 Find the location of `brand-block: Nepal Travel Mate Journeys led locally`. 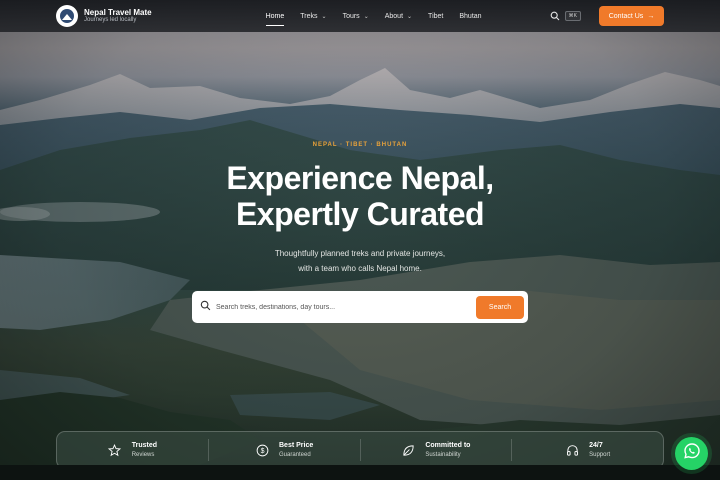

brand-block: Nepal Travel Mate Journeys led locally is located at coordinates (118, 16).